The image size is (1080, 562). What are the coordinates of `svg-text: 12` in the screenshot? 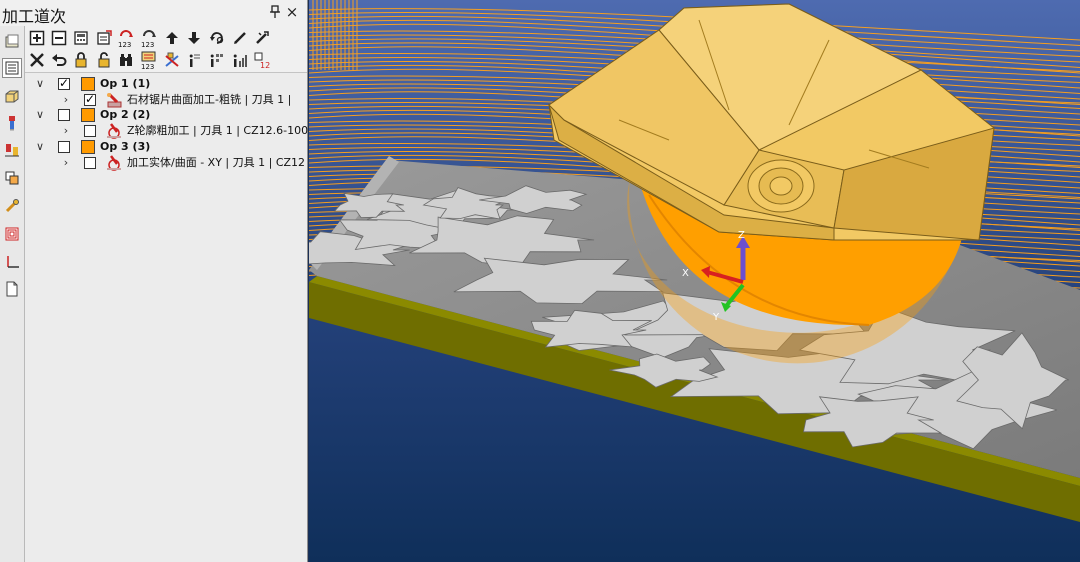 It's located at (265, 65).